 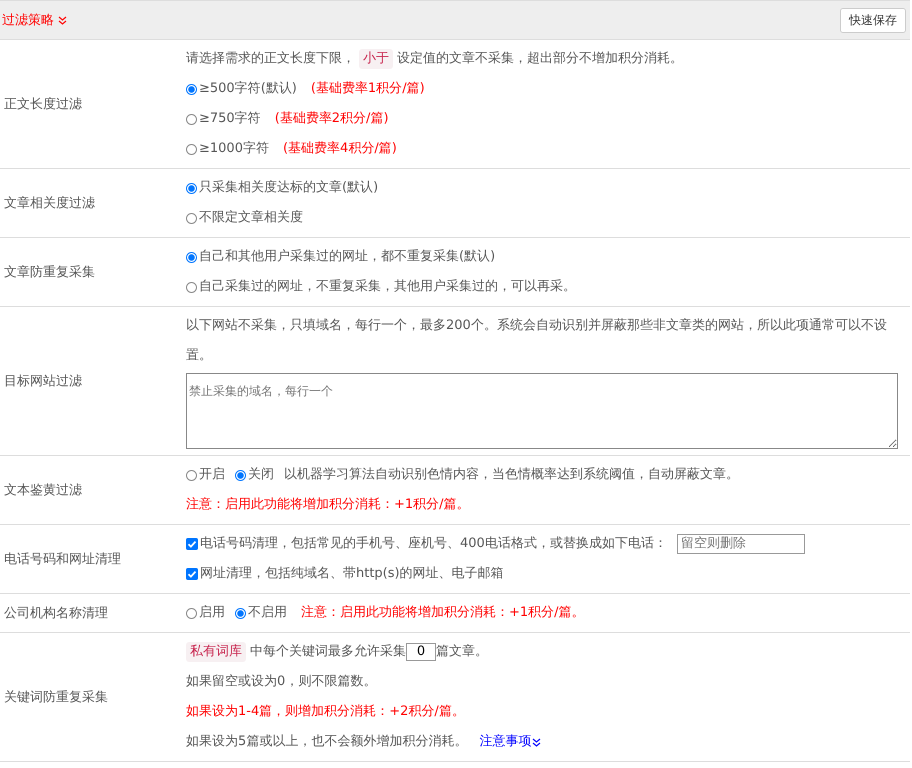 I want to click on radio-option: 开启, so click(x=205, y=475).